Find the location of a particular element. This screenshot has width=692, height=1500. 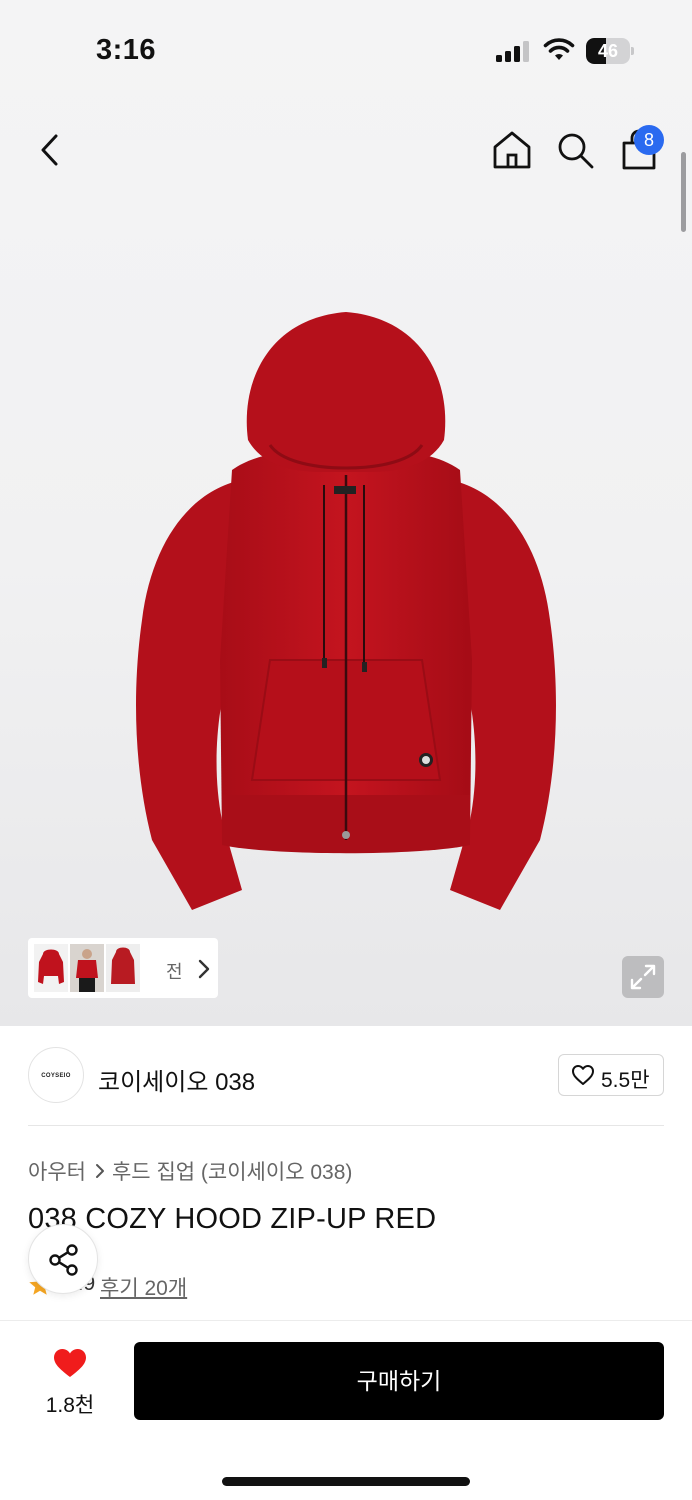

breadcrumb: 아우터 후드 집업 (코이세이오 038) is located at coordinates (190, 1170).